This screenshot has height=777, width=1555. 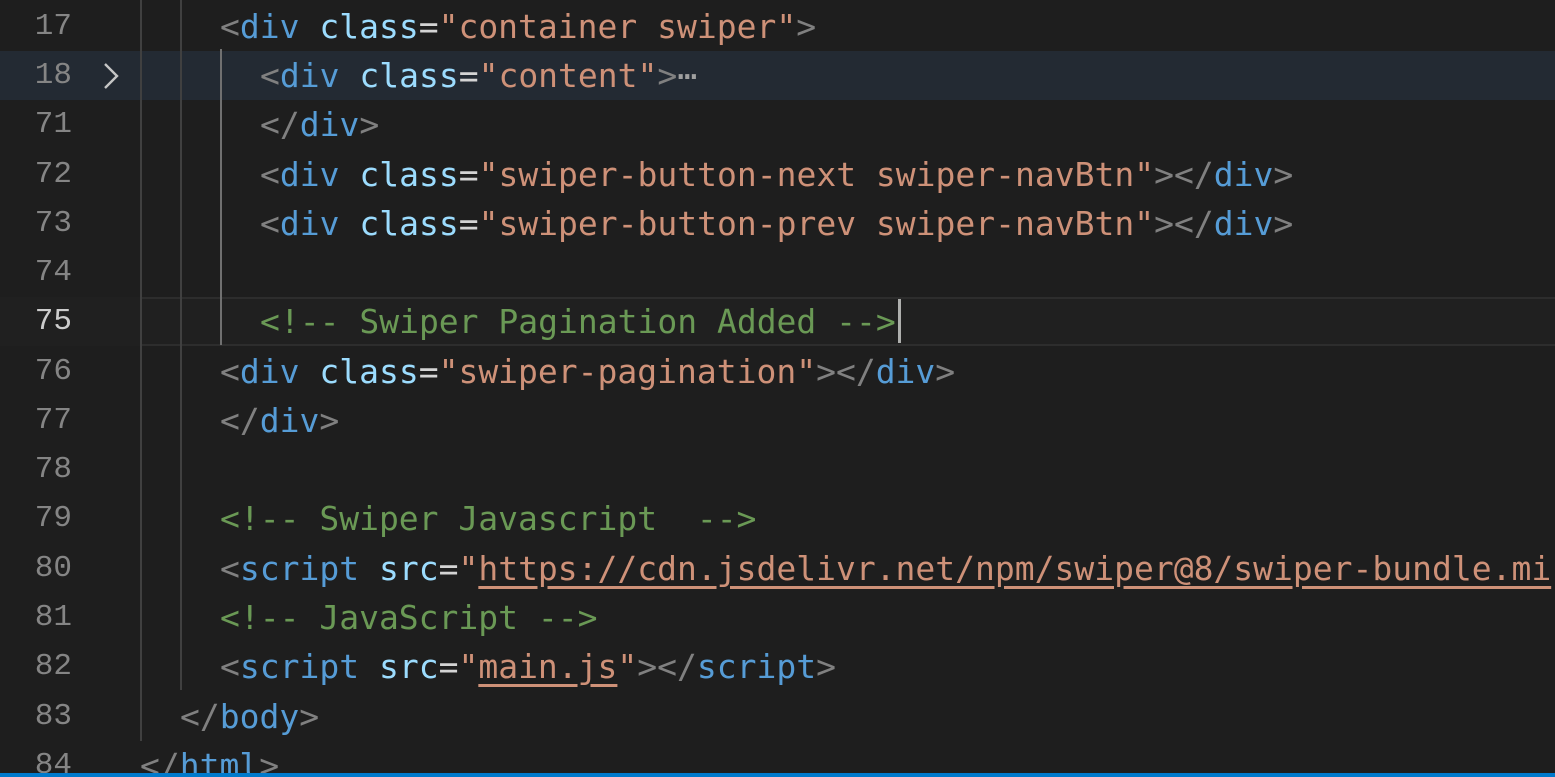 What do you see at coordinates (53, 75) in the screenshot?
I see `line-number: 18` at bounding box center [53, 75].